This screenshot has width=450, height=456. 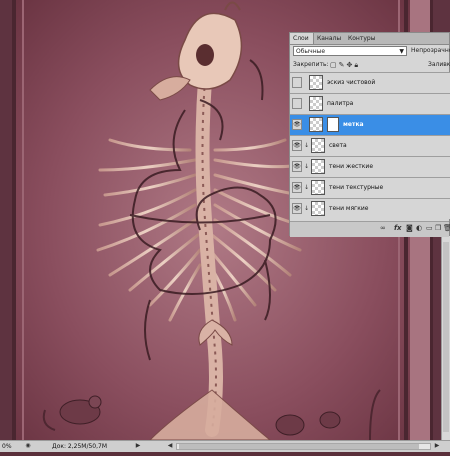 I want to click on layer-row: эскиз чистовой, so click(x=370, y=82).